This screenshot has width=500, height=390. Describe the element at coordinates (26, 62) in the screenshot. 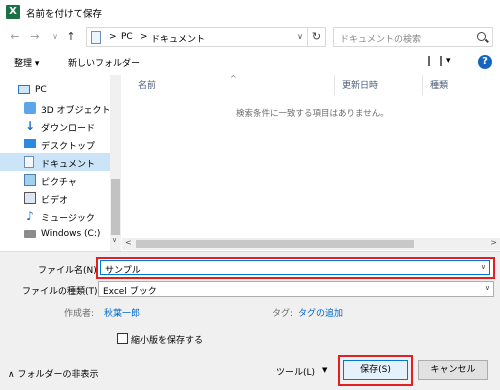

I see `organize-button: 整理 ▾` at that location.